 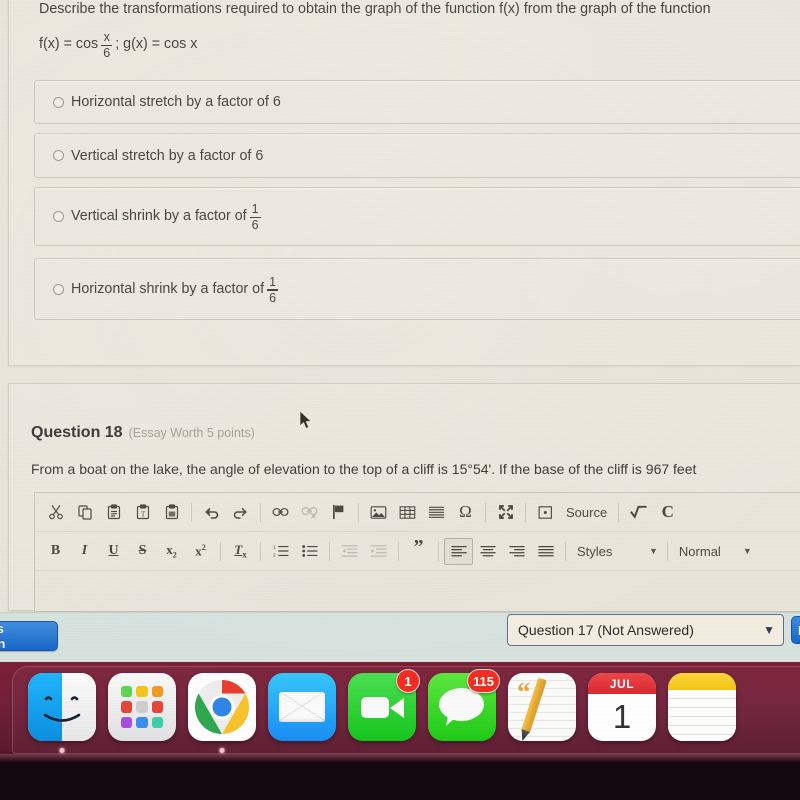 What do you see at coordinates (167, 217) in the screenshot?
I see `answer-option-2-text: Vertical shrink by a factor of 1 6` at bounding box center [167, 217].